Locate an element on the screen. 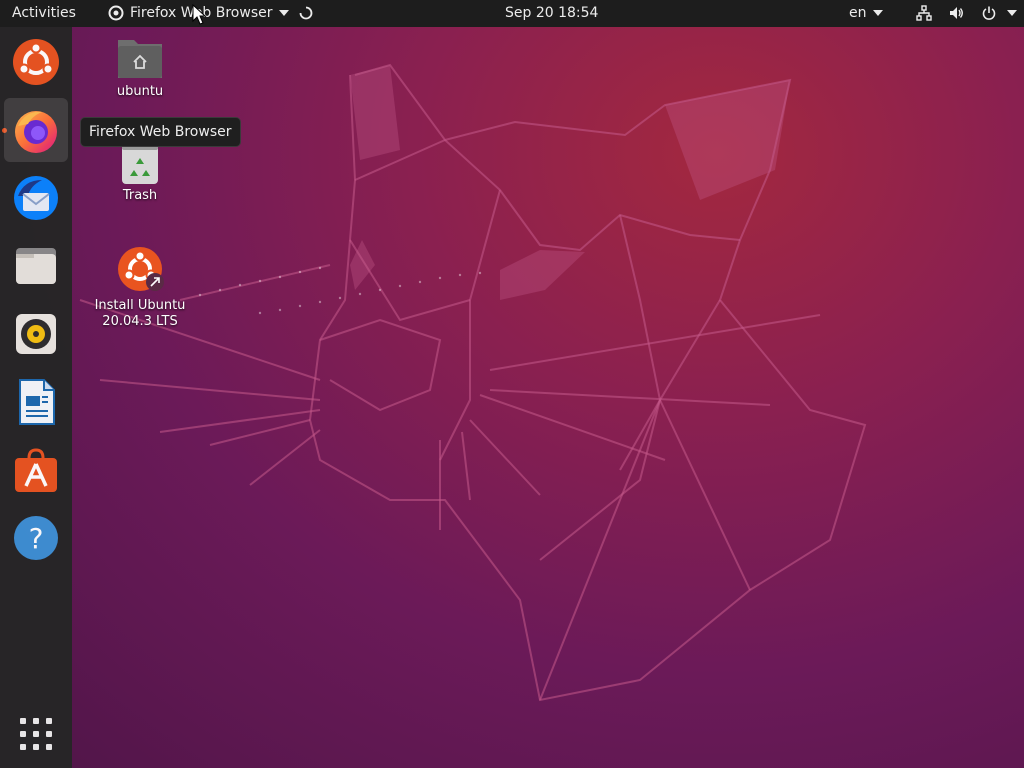 The width and height of the screenshot is (1024, 768). dock: ? is located at coordinates (36, 397).